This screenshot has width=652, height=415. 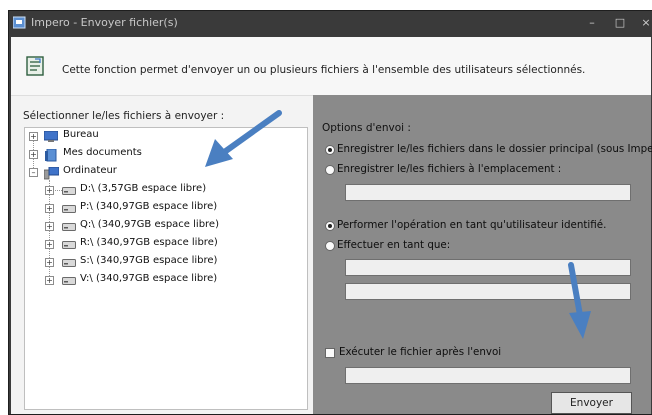 What do you see at coordinates (149, 260) in the screenshot?
I see `tree-item-label: S:\ (340,97GB espace libre)` at bounding box center [149, 260].